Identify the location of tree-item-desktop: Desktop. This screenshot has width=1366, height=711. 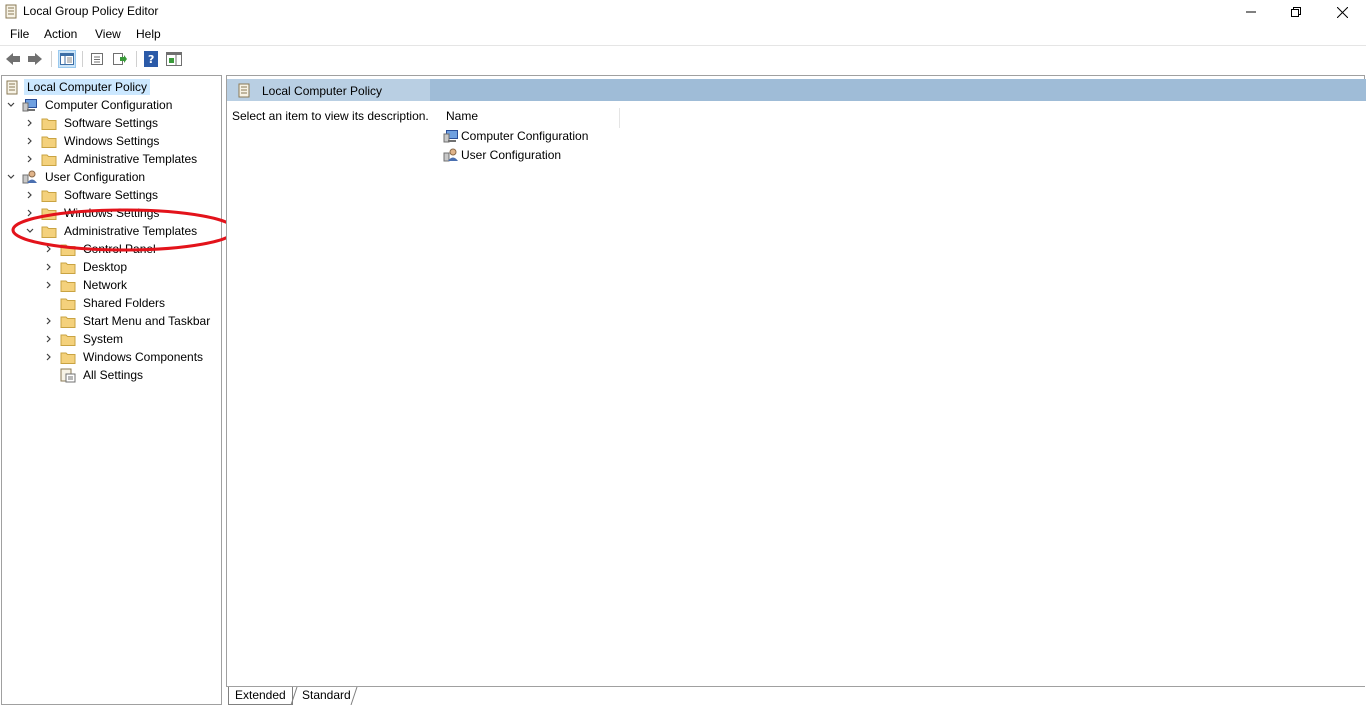
(86, 267).